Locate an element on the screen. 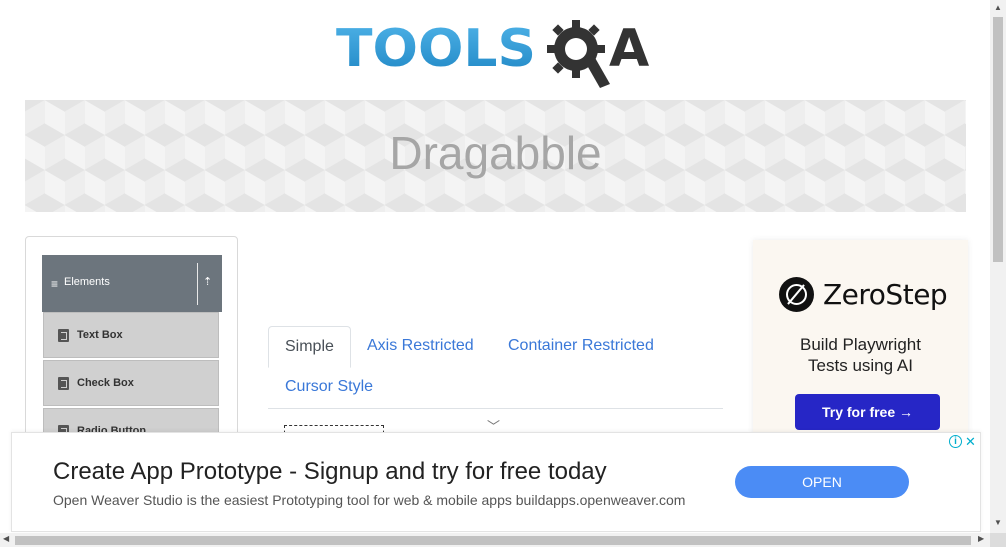 The image size is (1006, 547). try-for-free-button: Try for free → is located at coordinates (867, 412).